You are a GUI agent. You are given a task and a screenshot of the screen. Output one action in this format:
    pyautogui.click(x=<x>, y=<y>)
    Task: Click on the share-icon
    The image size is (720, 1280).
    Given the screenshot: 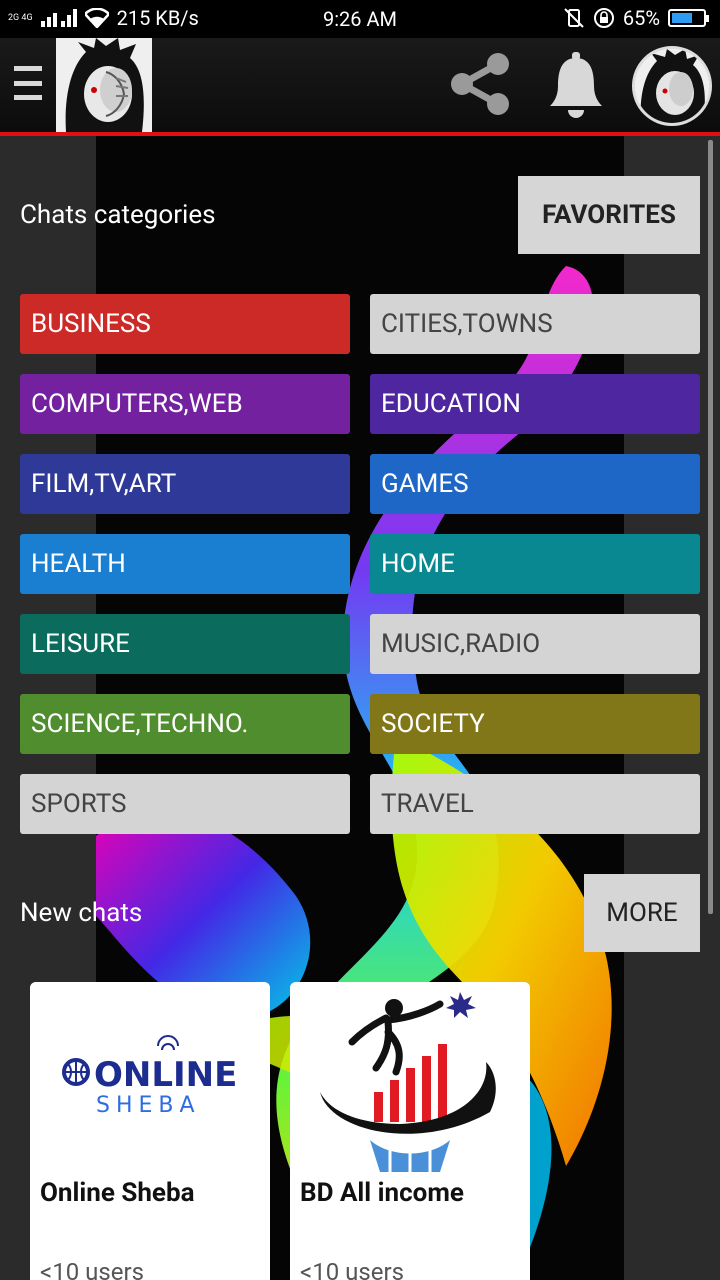 What is the action you would take?
    pyautogui.click(x=480, y=84)
    